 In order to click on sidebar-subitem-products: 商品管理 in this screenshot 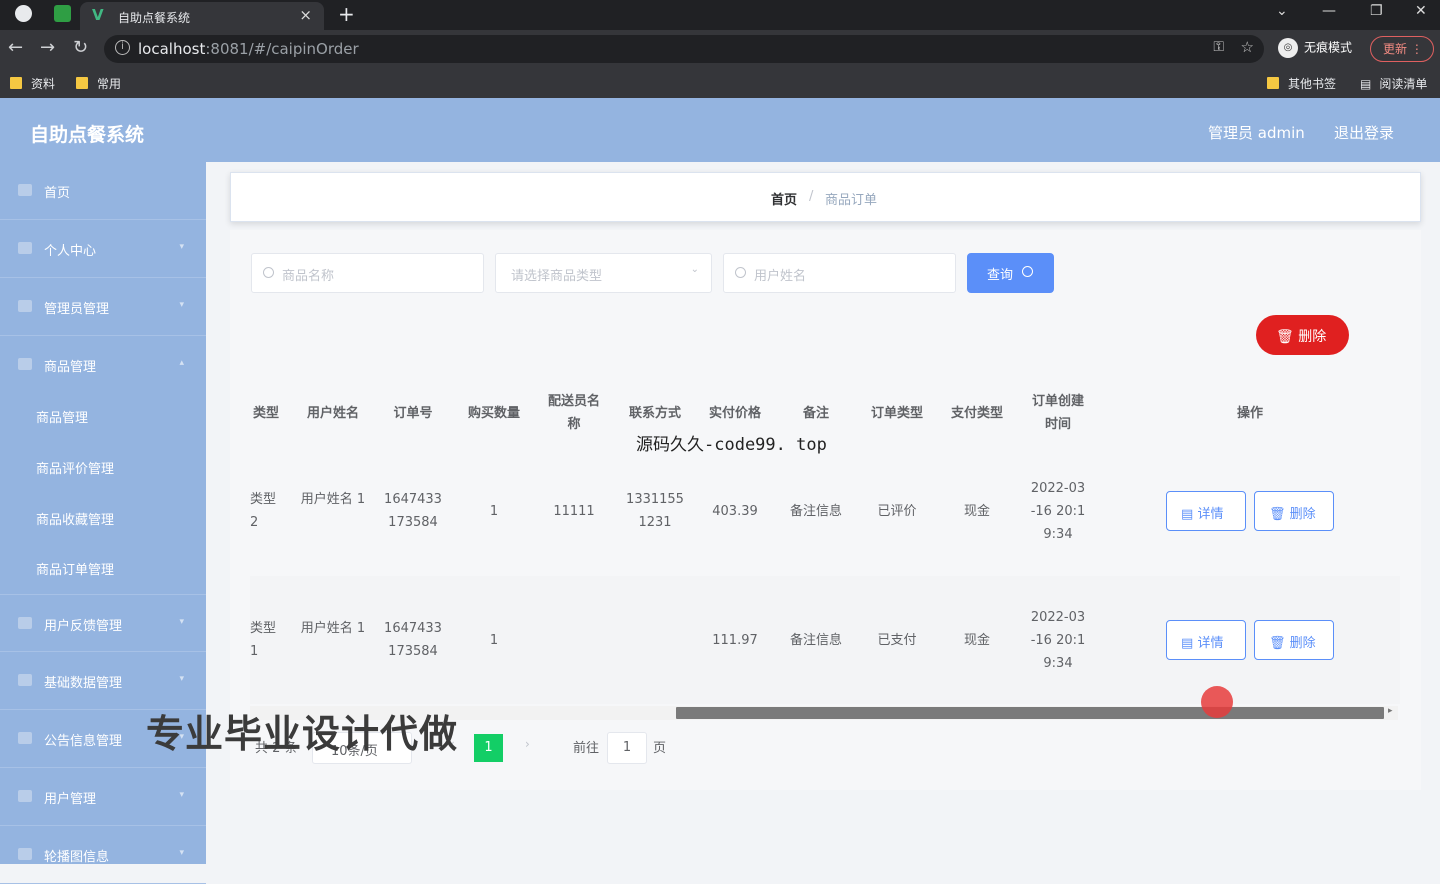, I will do `click(62, 416)`.